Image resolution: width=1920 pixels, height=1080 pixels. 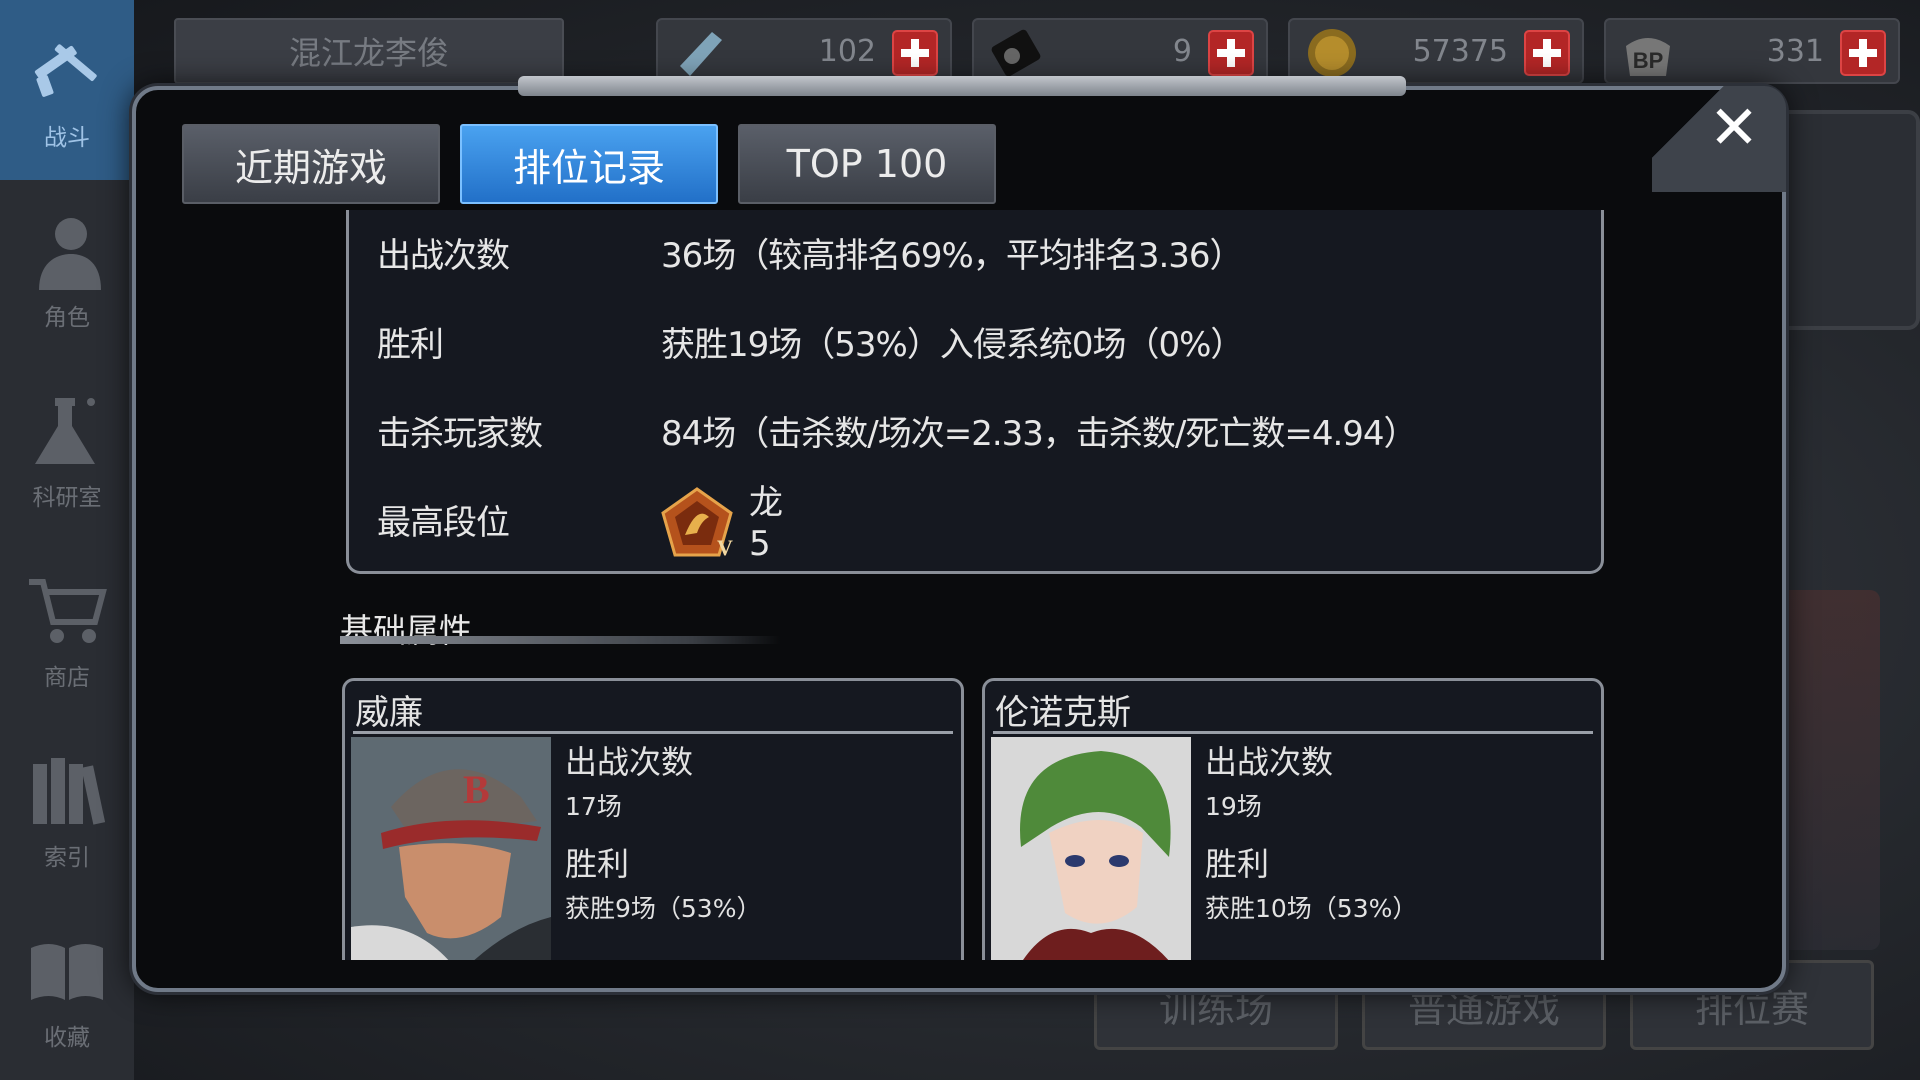 What do you see at coordinates (1460, 51) in the screenshot?
I see `currency-value: 57375` at bounding box center [1460, 51].